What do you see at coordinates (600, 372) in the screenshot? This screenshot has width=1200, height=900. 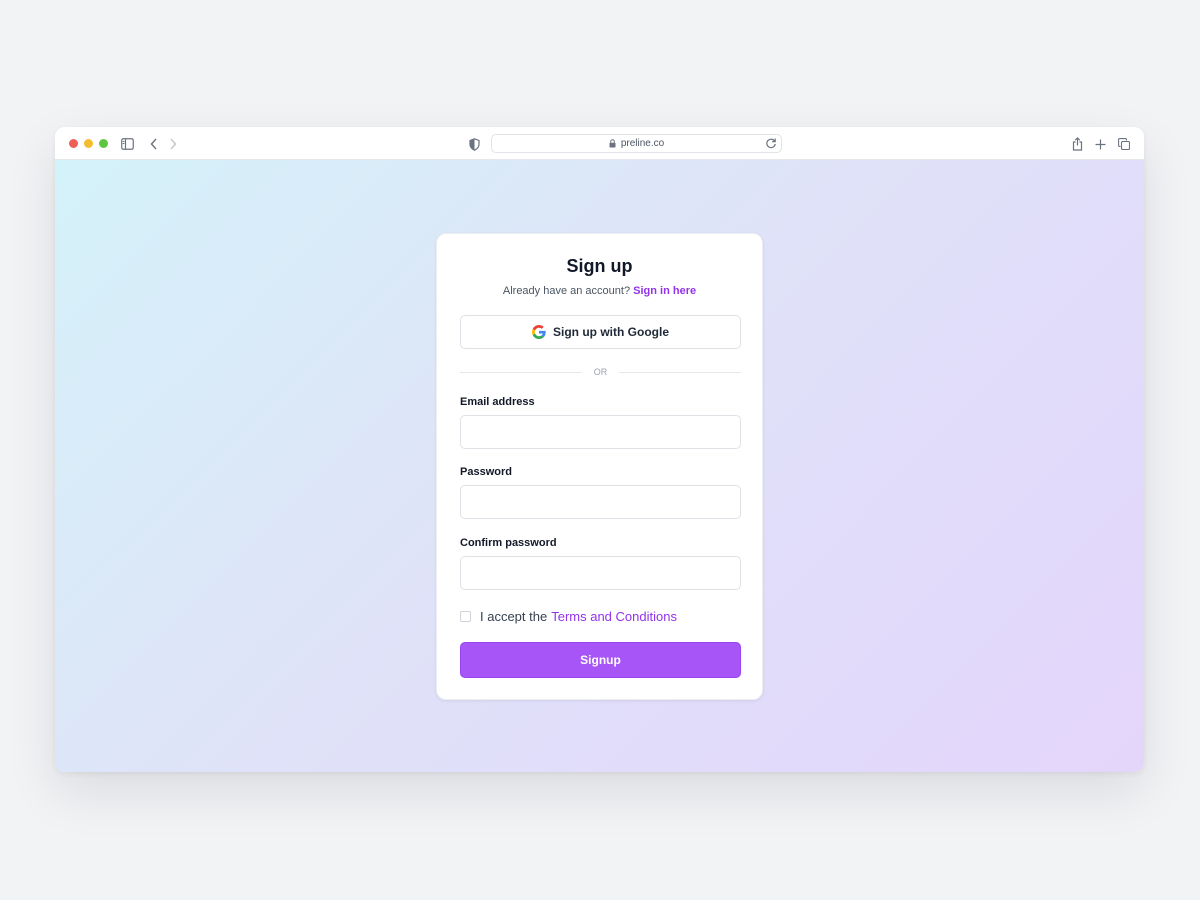 I see `or-divider: OR` at bounding box center [600, 372].